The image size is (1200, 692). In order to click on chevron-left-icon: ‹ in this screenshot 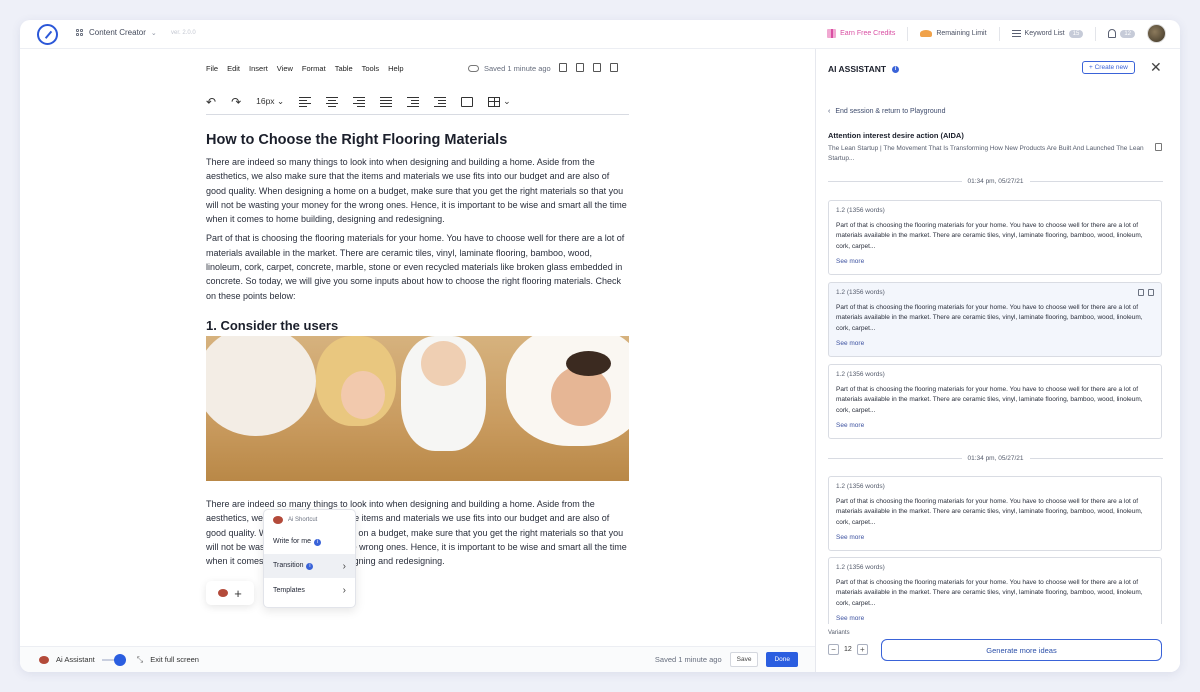, I will do `click(829, 111)`.